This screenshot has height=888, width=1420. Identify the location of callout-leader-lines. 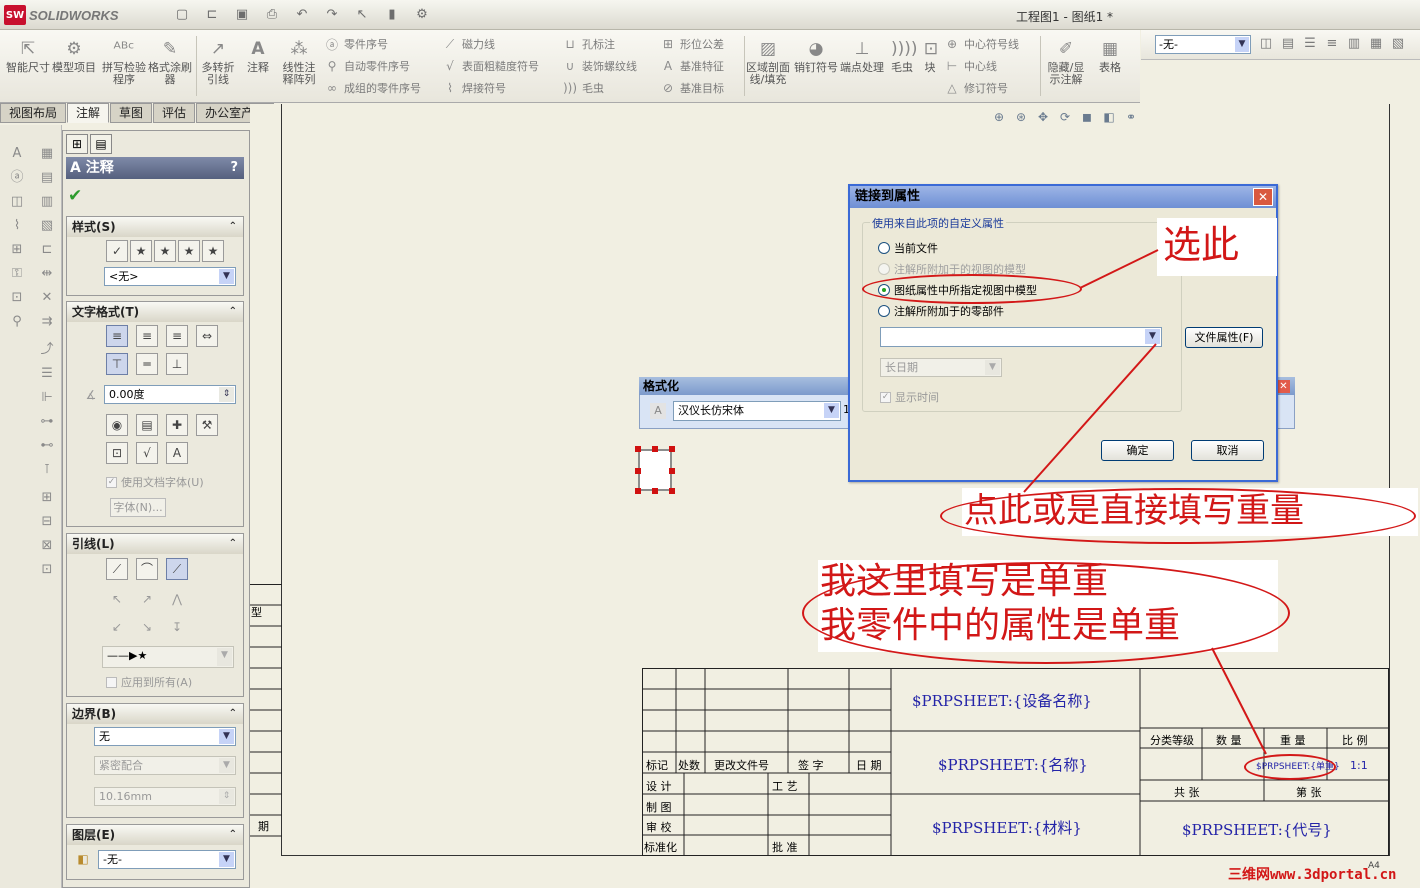
(1145, 502).